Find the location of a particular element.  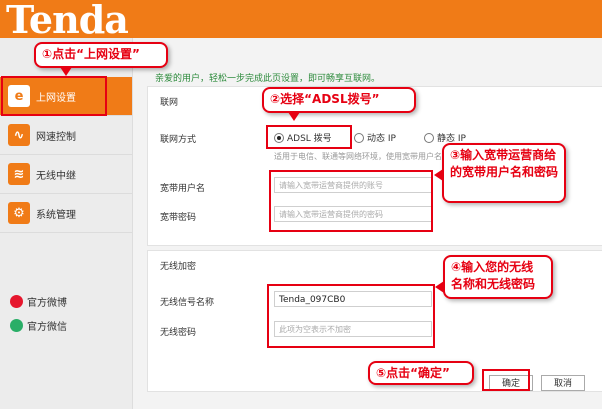

wechat-link: 官方微信 is located at coordinates (38, 325).